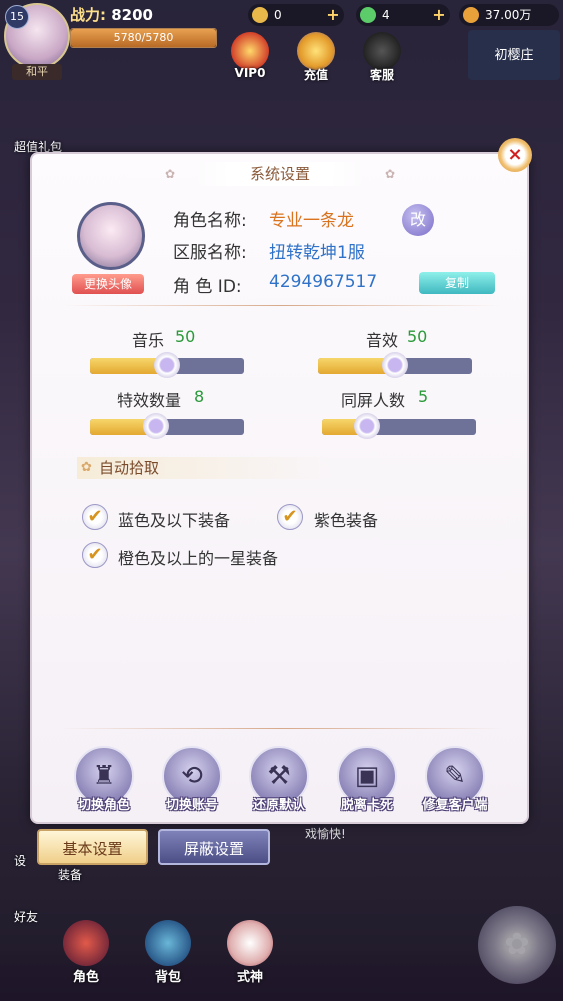 This screenshot has width=563, height=1001. I want to click on headset-icon, so click(382, 51).